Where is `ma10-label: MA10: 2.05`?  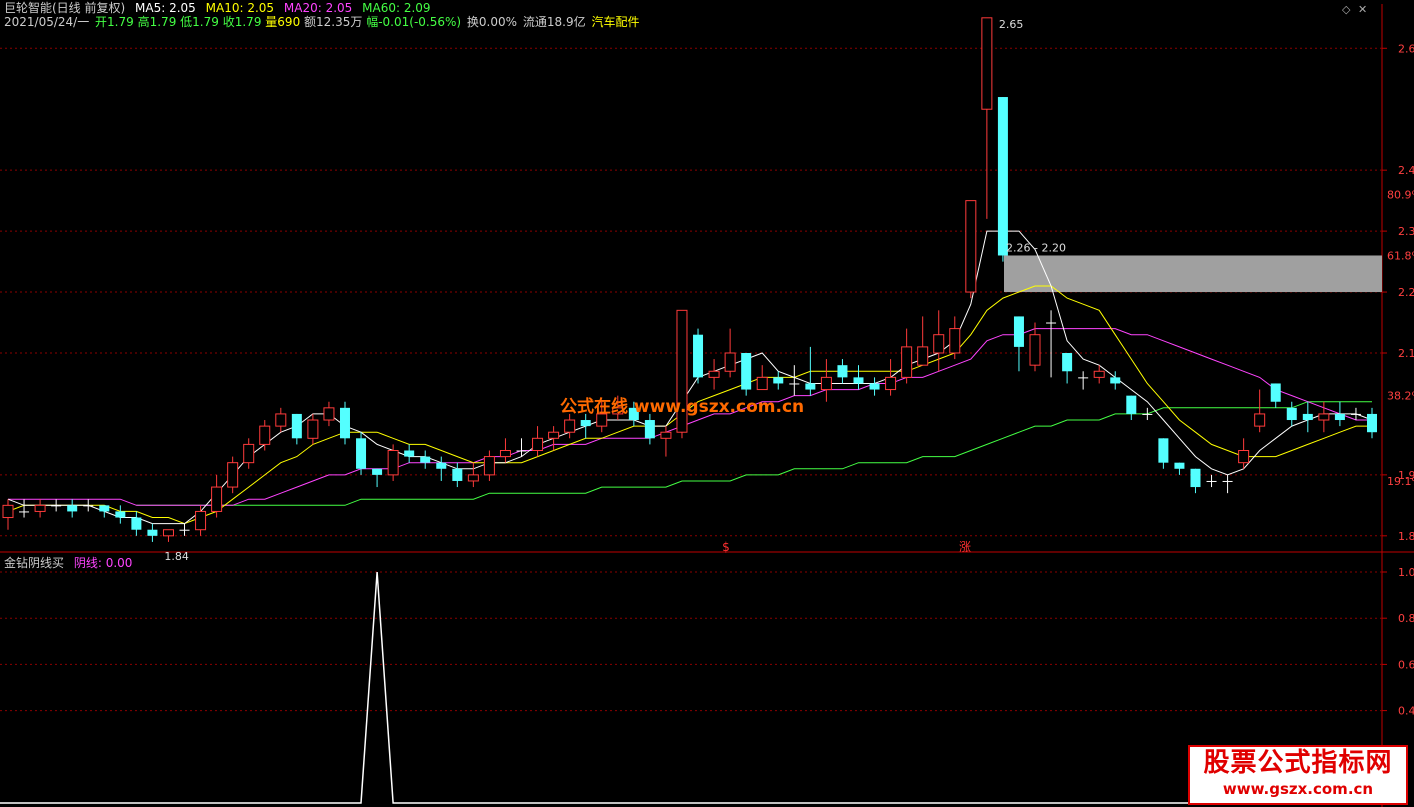 ma10-label: MA10: 2.05 is located at coordinates (240, 8).